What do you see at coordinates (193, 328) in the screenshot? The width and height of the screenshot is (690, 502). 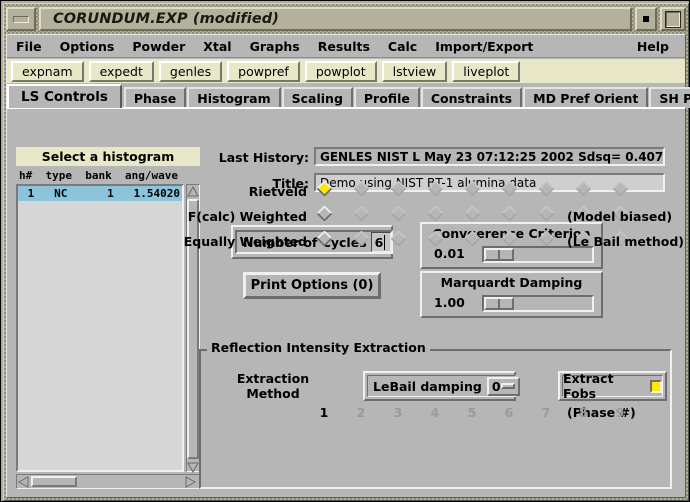 I see `histogram-vertical-scrollbar` at bounding box center [193, 328].